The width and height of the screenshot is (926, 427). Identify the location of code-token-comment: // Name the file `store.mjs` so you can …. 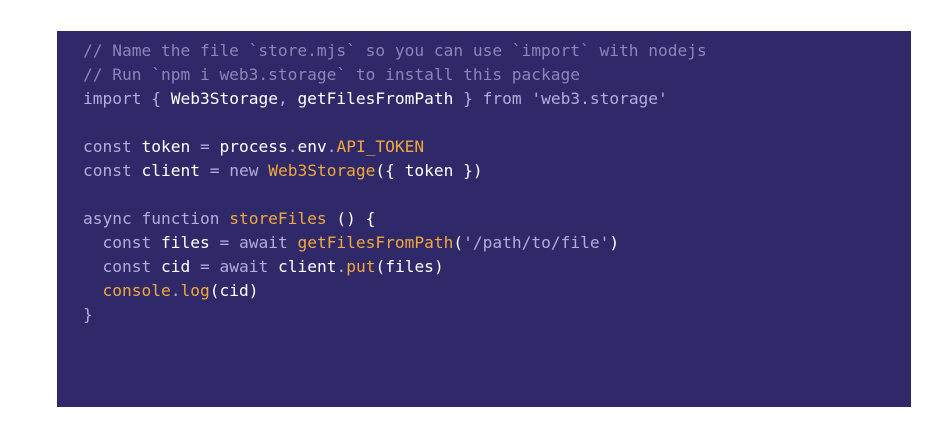
(395, 50).